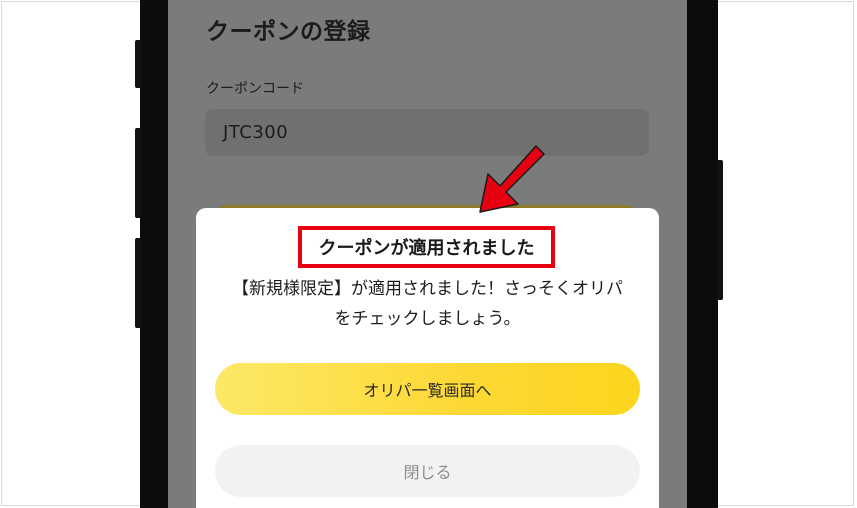  Describe the element at coordinates (427, 289) in the screenshot. I see `dialog-message-line: 【新規様限定】が適用されました！さっそくオリパ` at that location.